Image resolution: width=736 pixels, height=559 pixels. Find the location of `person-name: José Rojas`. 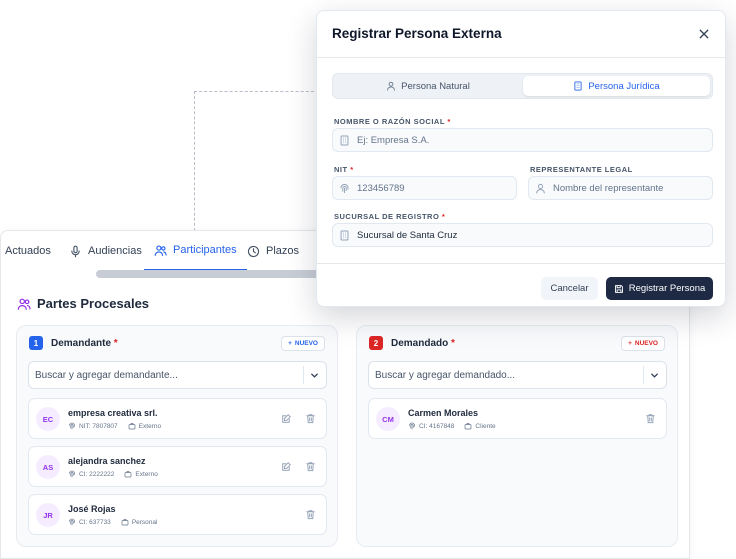

person-name: José Rojas is located at coordinates (92, 509).